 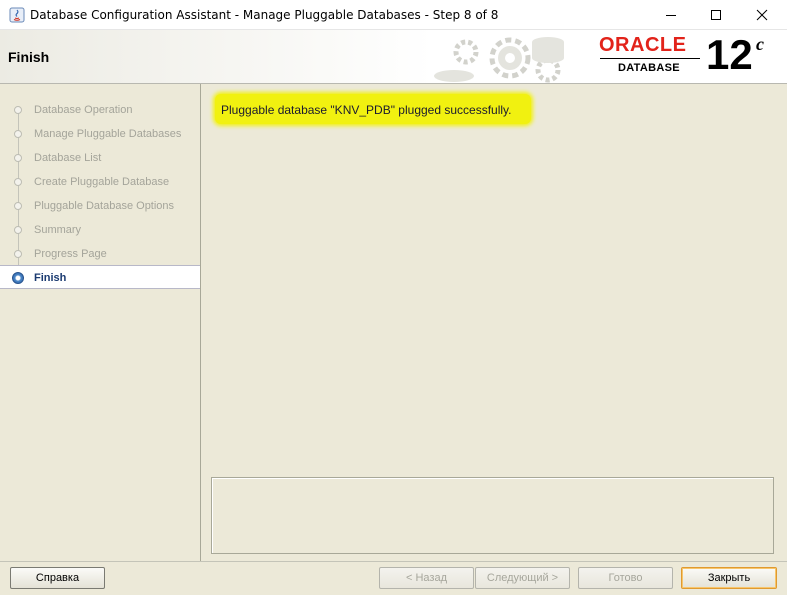 I want to click on step-label: Manage Pluggable Databases, so click(x=108, y=134).